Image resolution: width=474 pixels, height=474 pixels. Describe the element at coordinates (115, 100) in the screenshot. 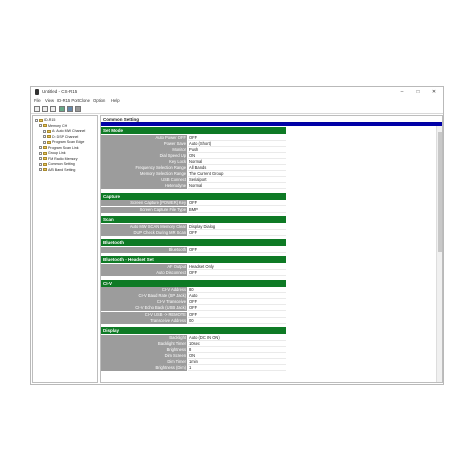

I see `menu-help: Help` at that location.